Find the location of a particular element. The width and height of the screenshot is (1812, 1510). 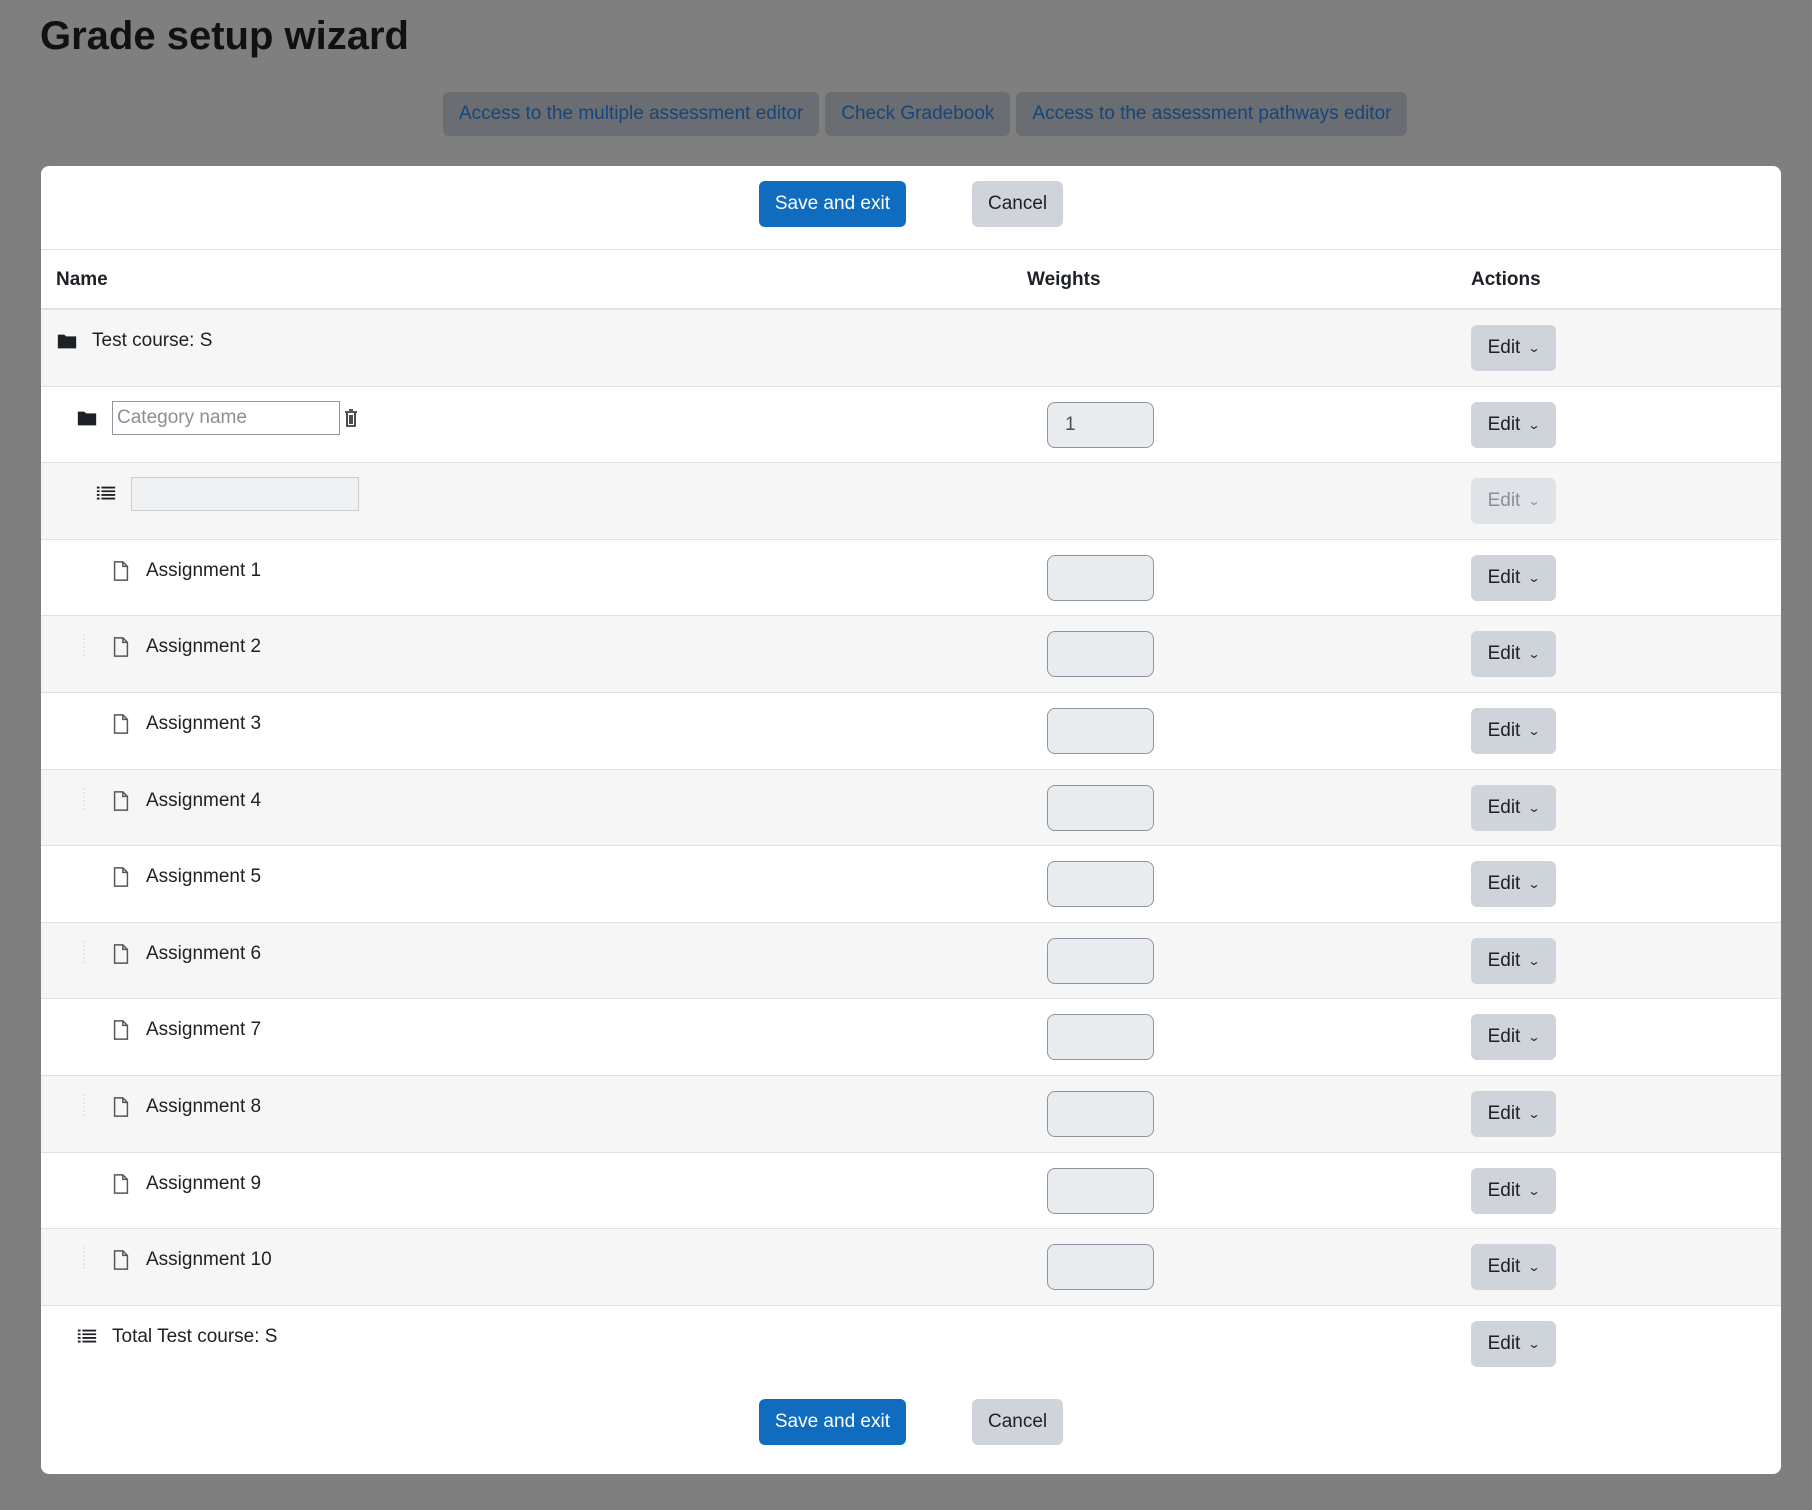

assessment-pathways-editor-link: Access to the assessment pathways editor is located at coordinates (1212, 114).